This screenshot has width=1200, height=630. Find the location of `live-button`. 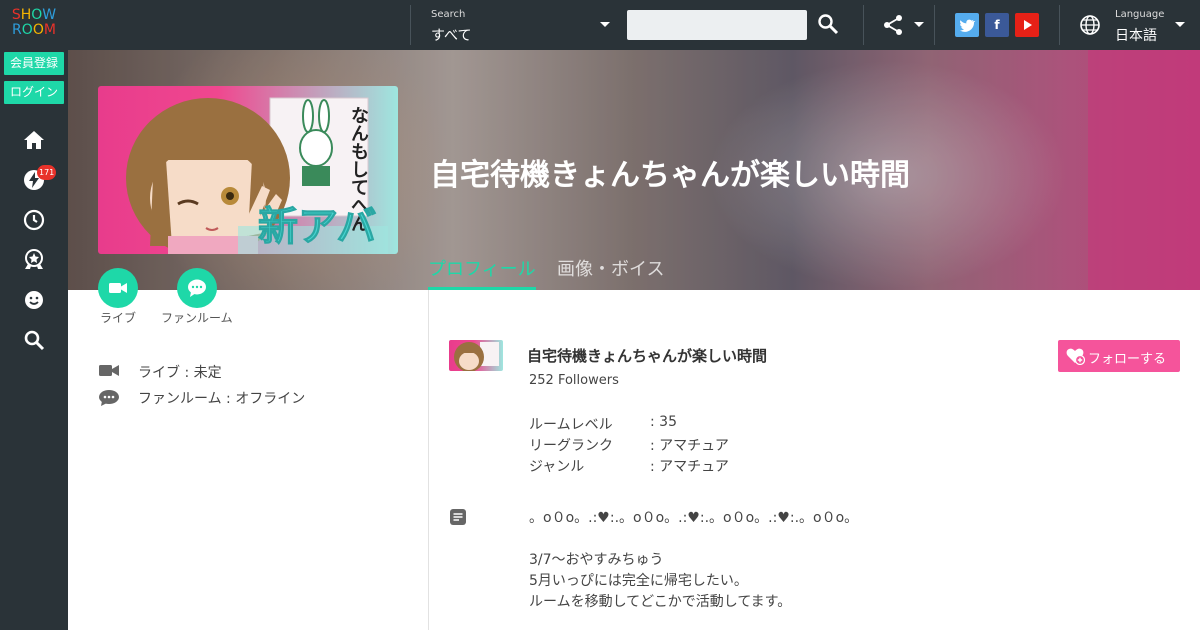

live-button is located at coordinates (118, 288).